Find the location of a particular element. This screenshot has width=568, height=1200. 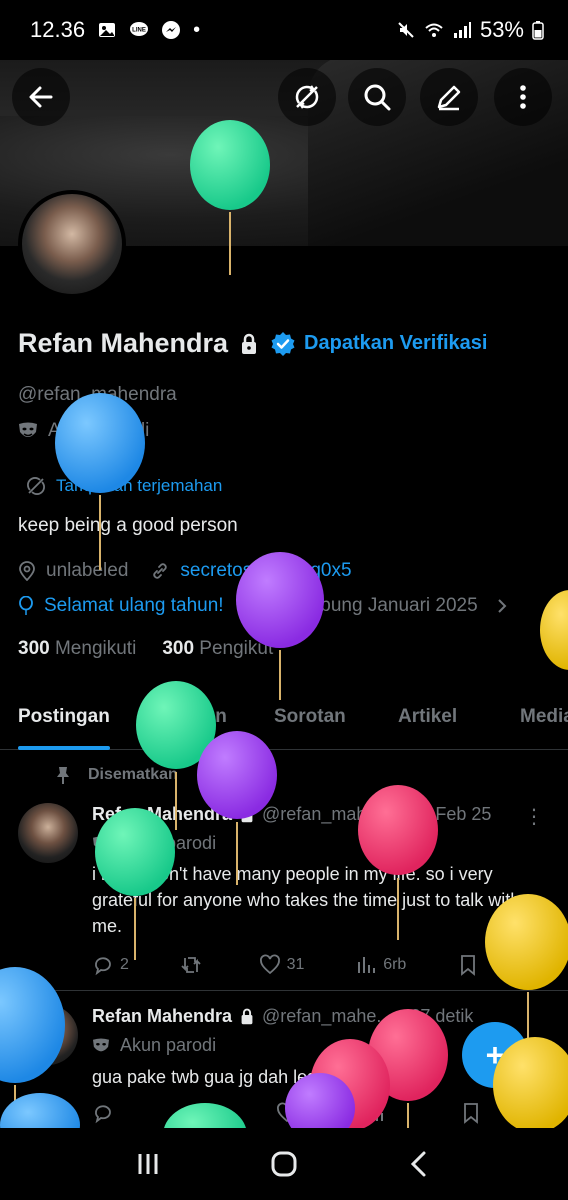

profile-meta-row-1: unlabeled secretostate/ahq0x5 is located at coordinates (185, 571).